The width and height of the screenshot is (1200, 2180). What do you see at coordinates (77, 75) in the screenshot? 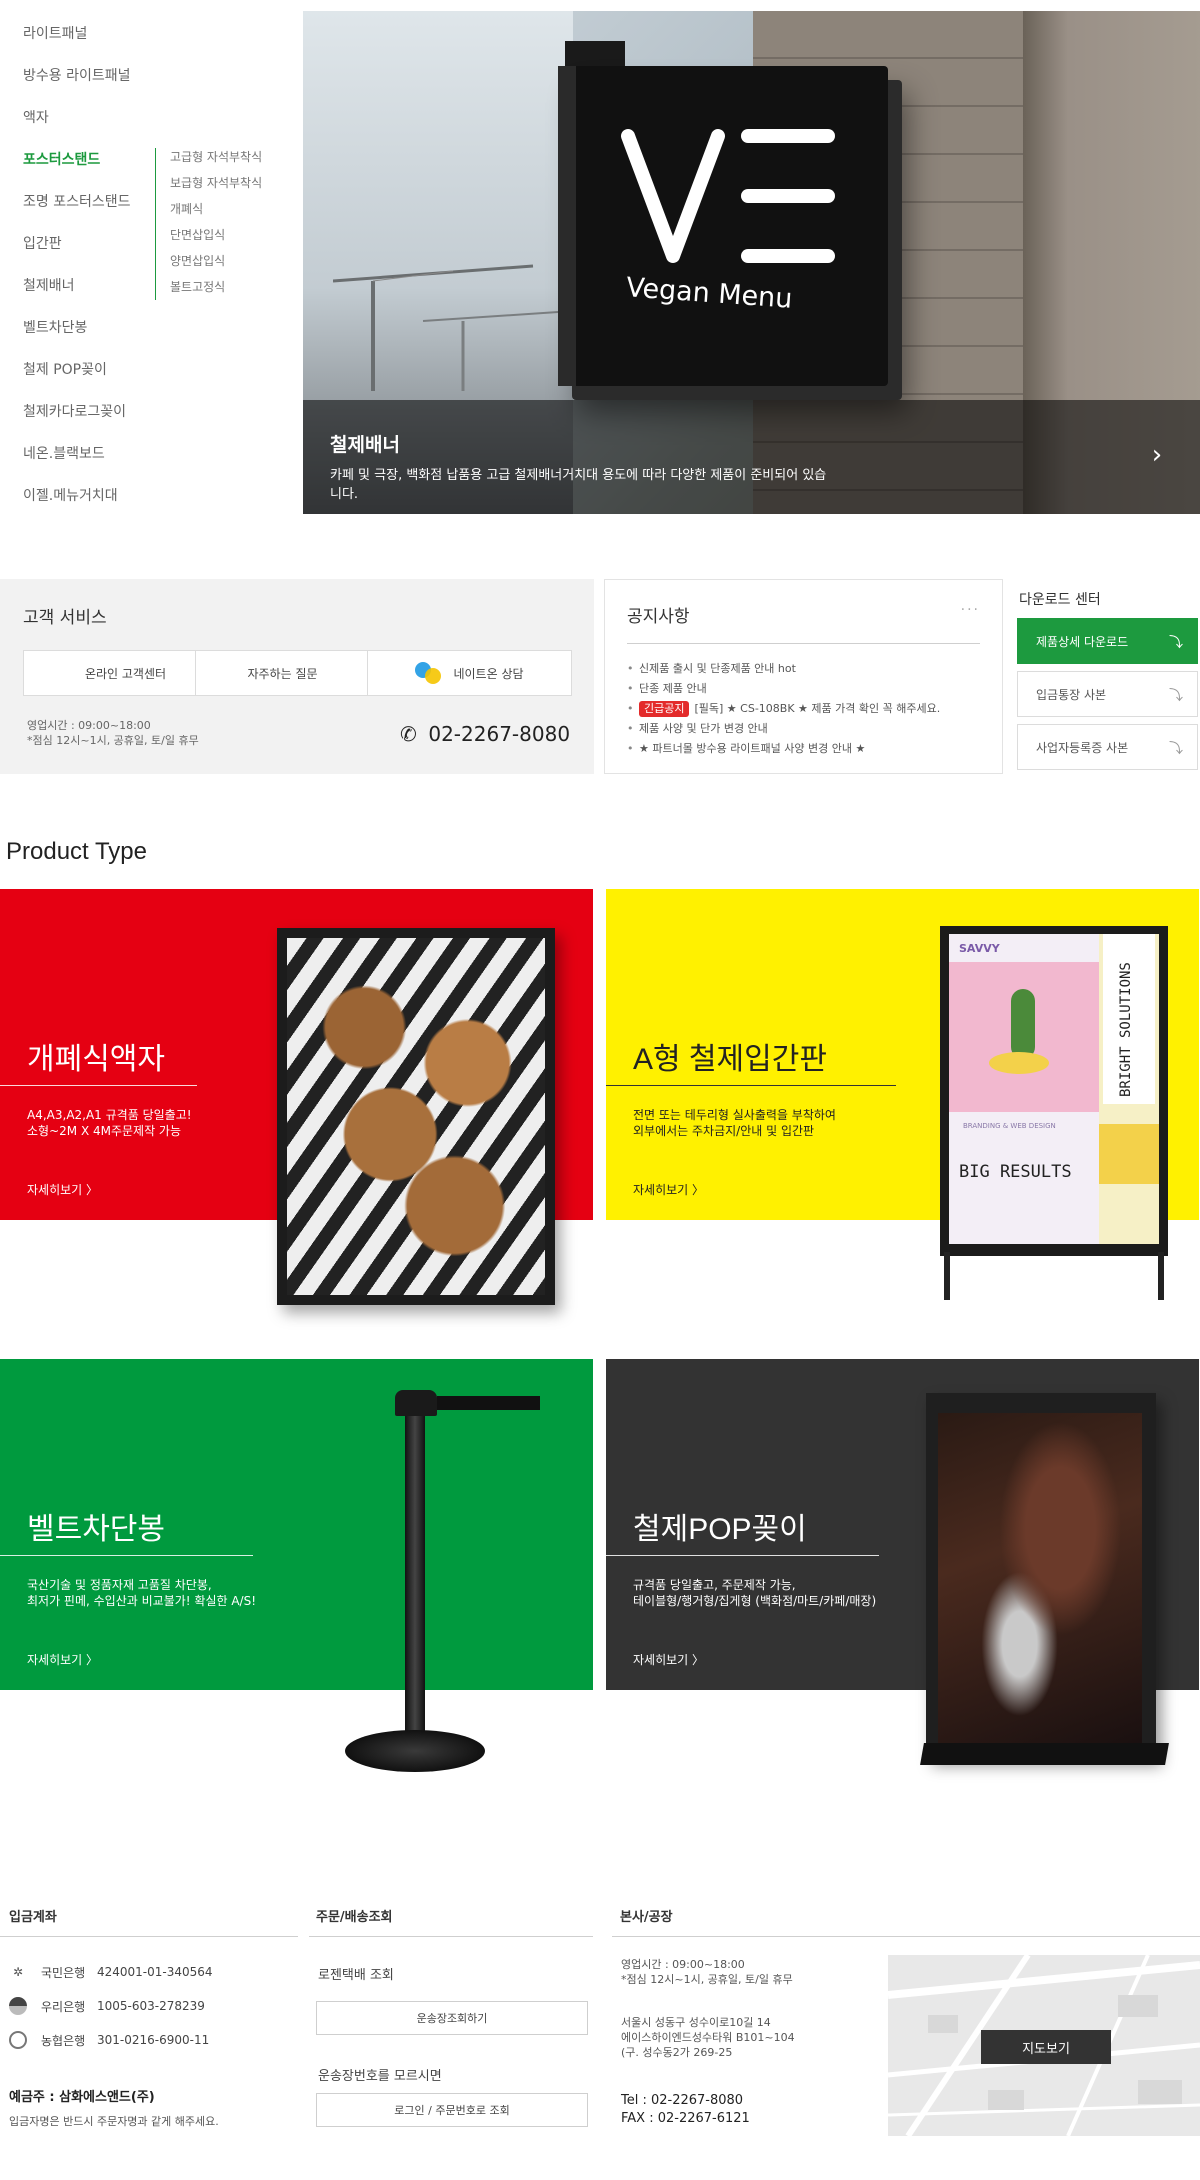
I see `category-item: 방수용 라이트패널` at bounding box center [77, 75].